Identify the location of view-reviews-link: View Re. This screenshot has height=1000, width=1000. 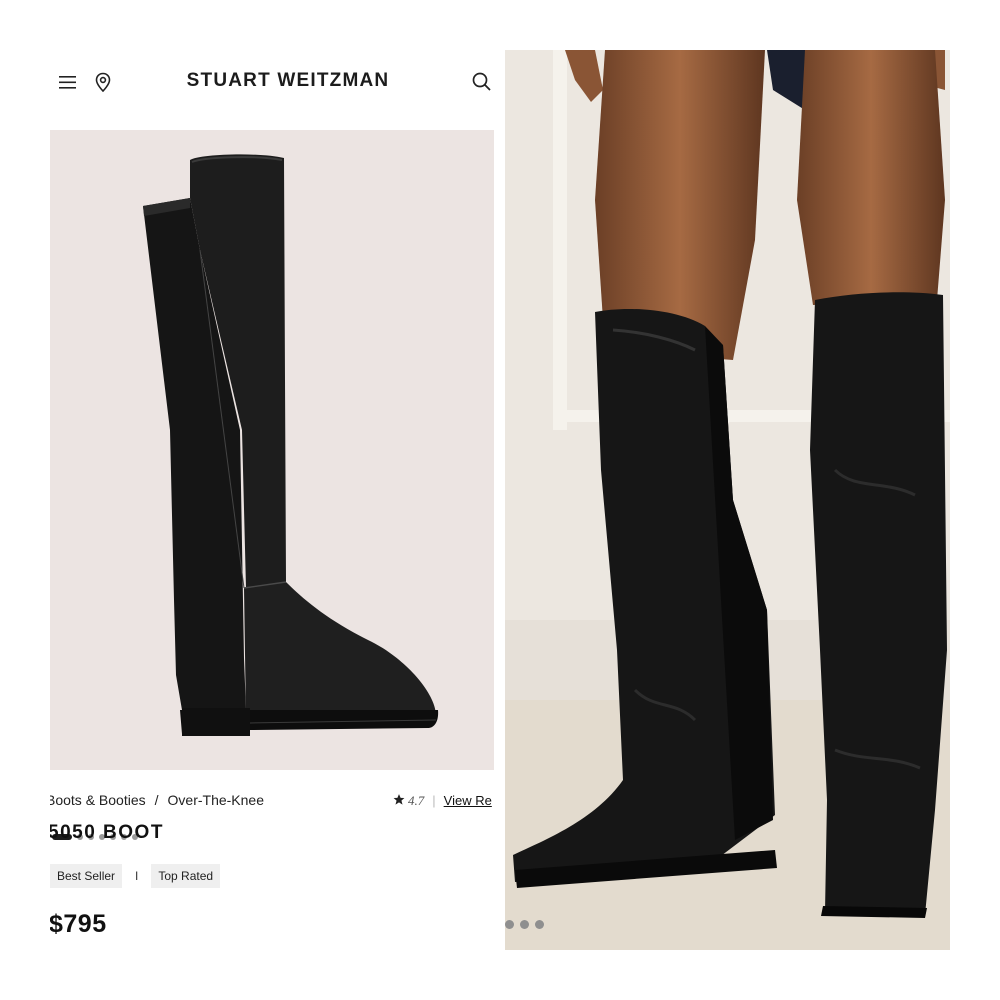
(468, 800).